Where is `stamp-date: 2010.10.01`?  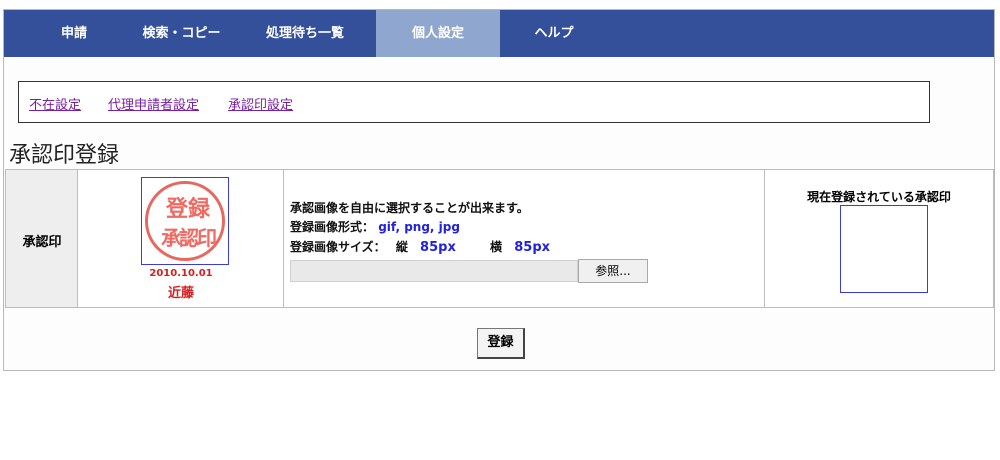 stamp-date: 2010.10.01 is located at coordinates (181, 273).